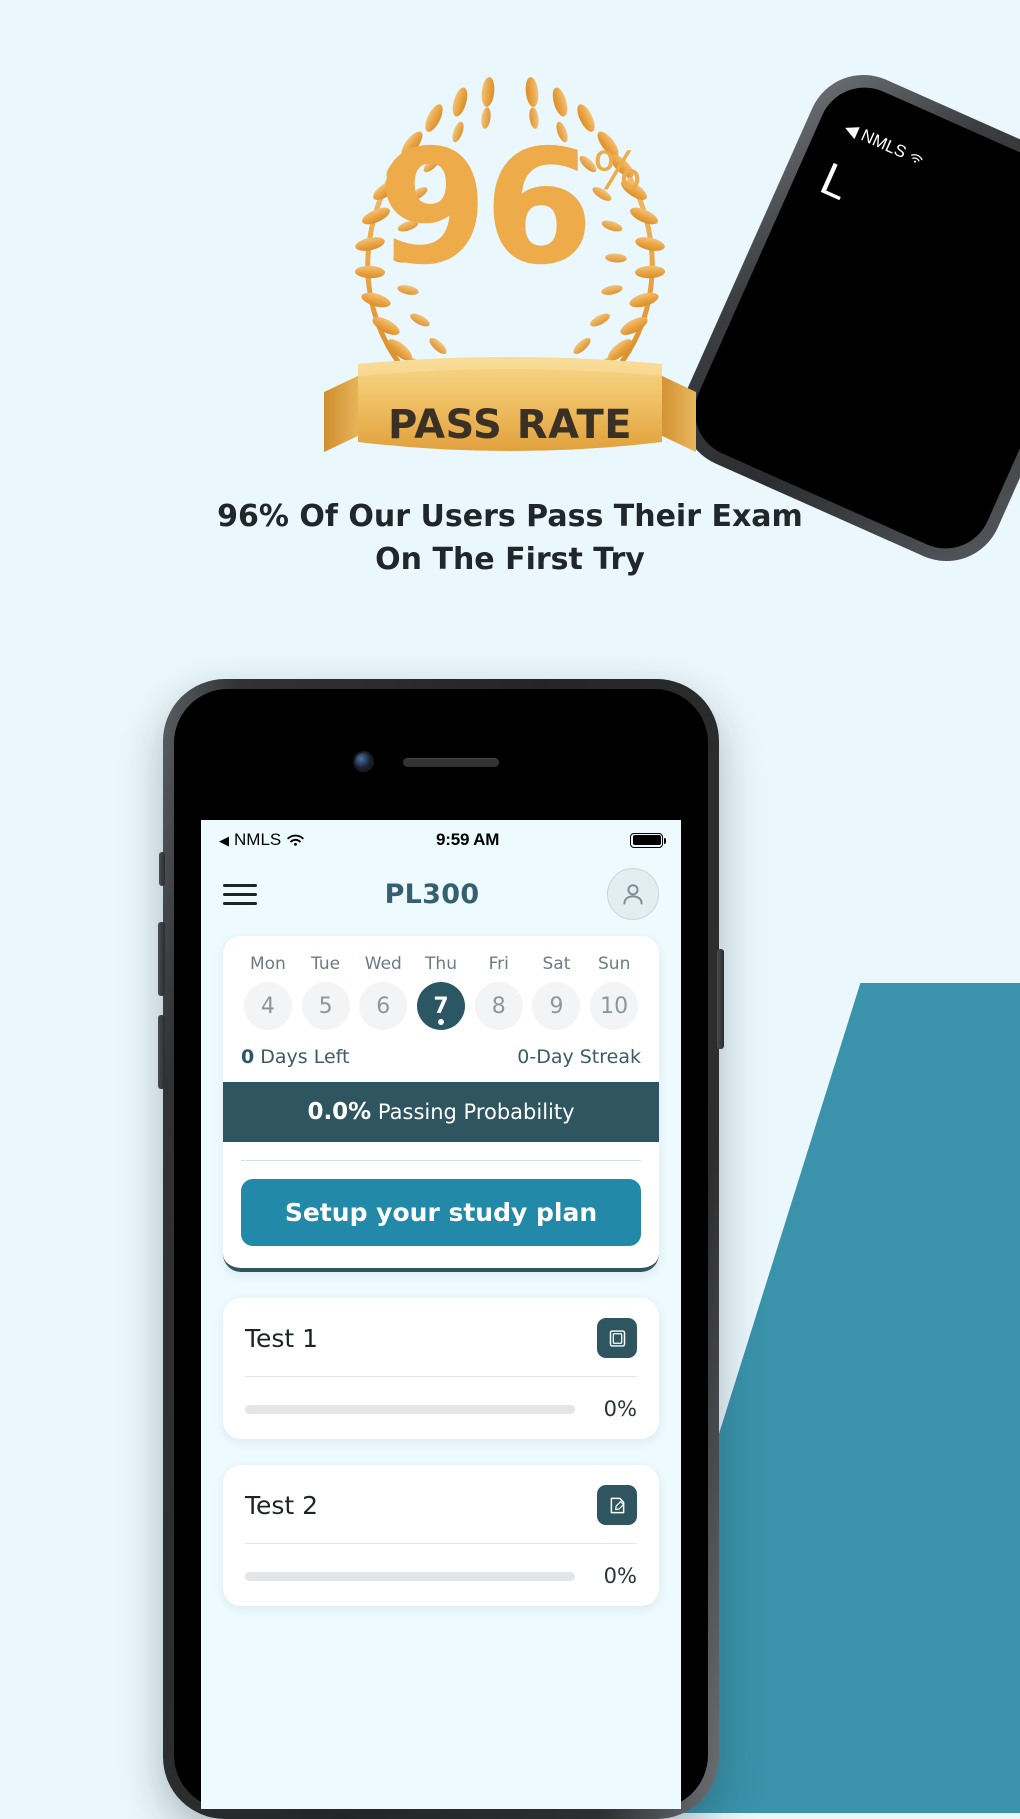  I want to click on phone-volume-down-button, so click(161, 1052).